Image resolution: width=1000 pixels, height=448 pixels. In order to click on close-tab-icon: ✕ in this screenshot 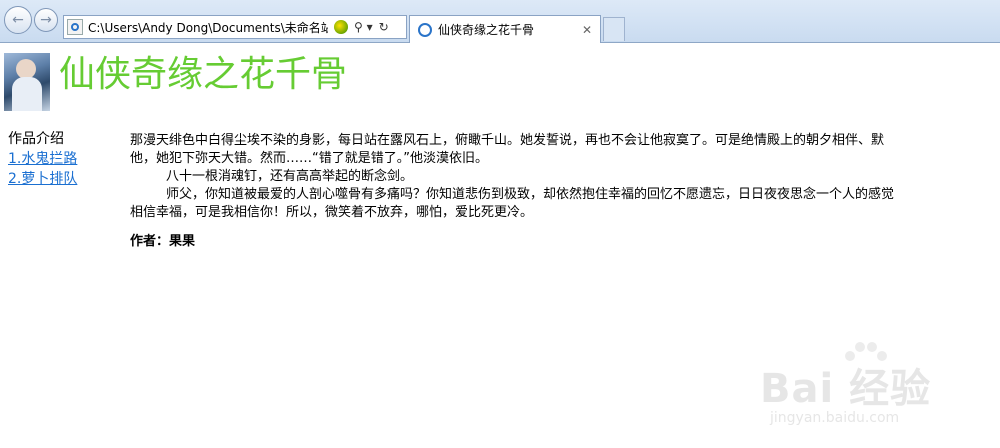, I will do `click(587, 30)`.